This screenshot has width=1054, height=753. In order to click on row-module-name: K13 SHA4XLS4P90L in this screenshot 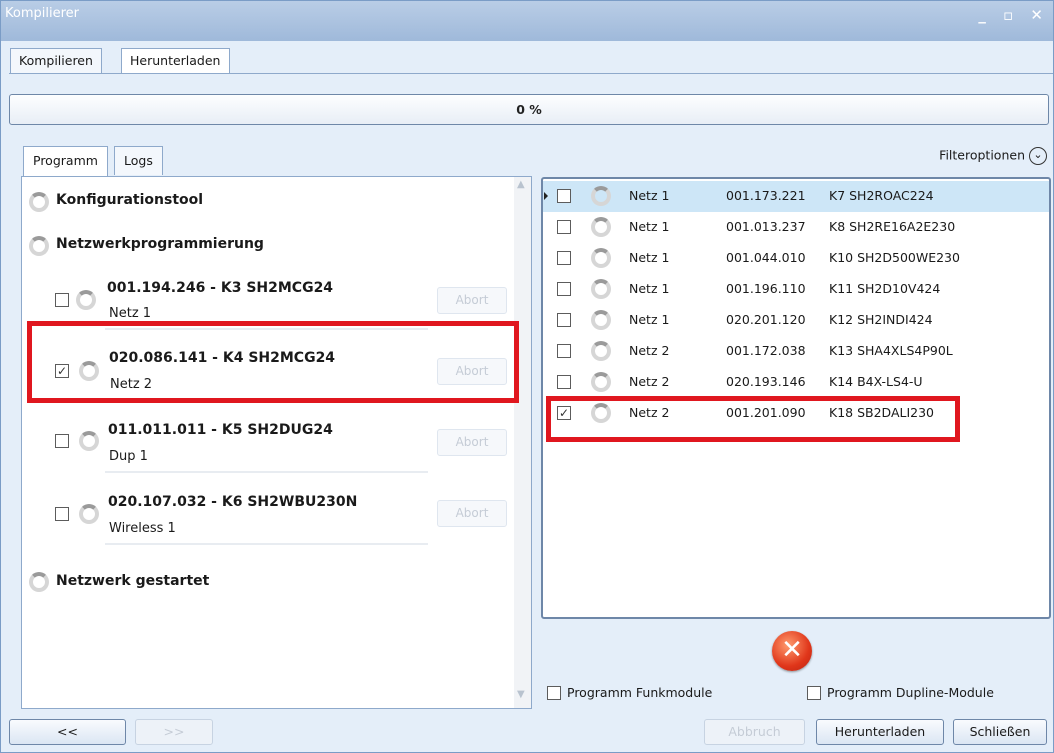, I will do `click(891, 350)`.